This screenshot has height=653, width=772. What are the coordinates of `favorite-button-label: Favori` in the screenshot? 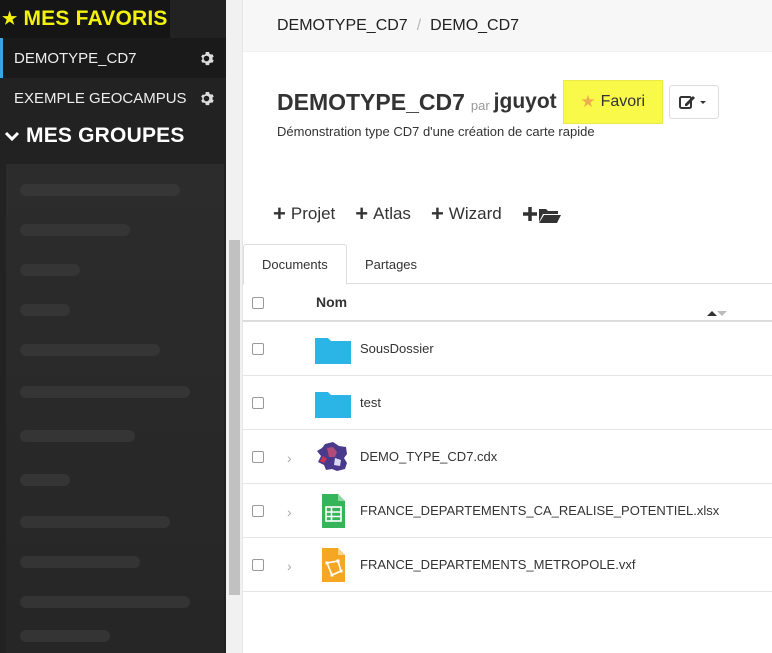 It's located at (623, 101).